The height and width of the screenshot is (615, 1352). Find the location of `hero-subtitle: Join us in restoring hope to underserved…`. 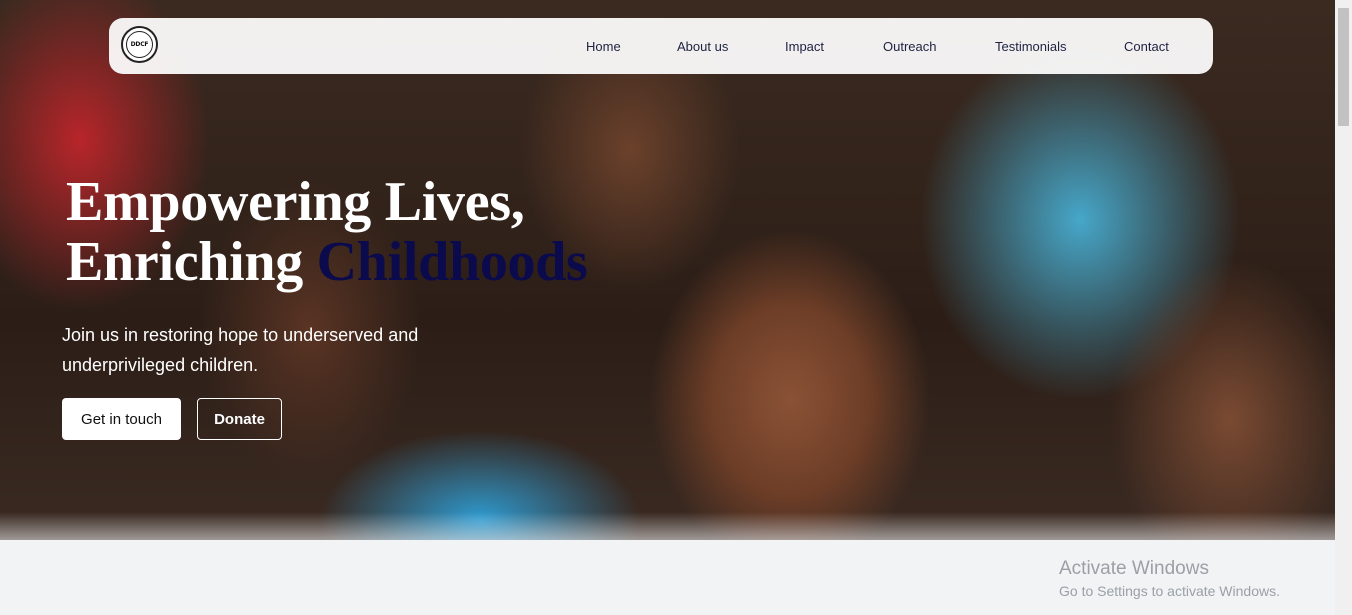

hero-subtitle: Join us in restoring hope to underserved… is located at coordinates (240, 350).